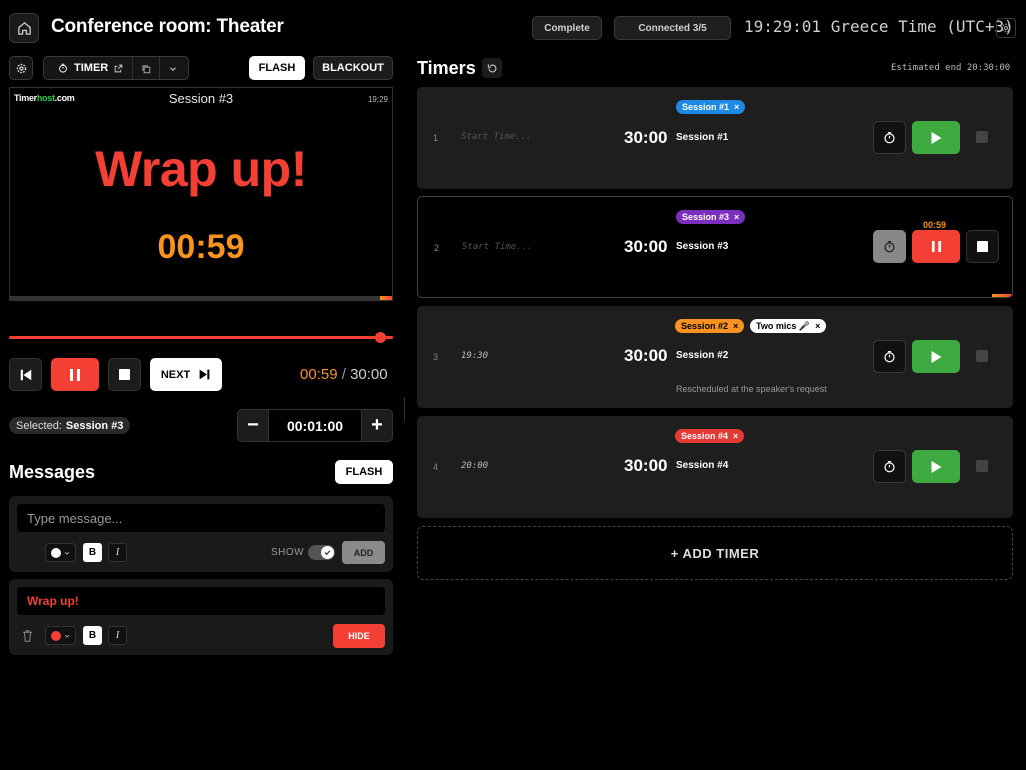  What do you see at coordinates (91, 68) in the screenshot?
I see `timer-view-label: TIMER` at bounding box center [91, 68].